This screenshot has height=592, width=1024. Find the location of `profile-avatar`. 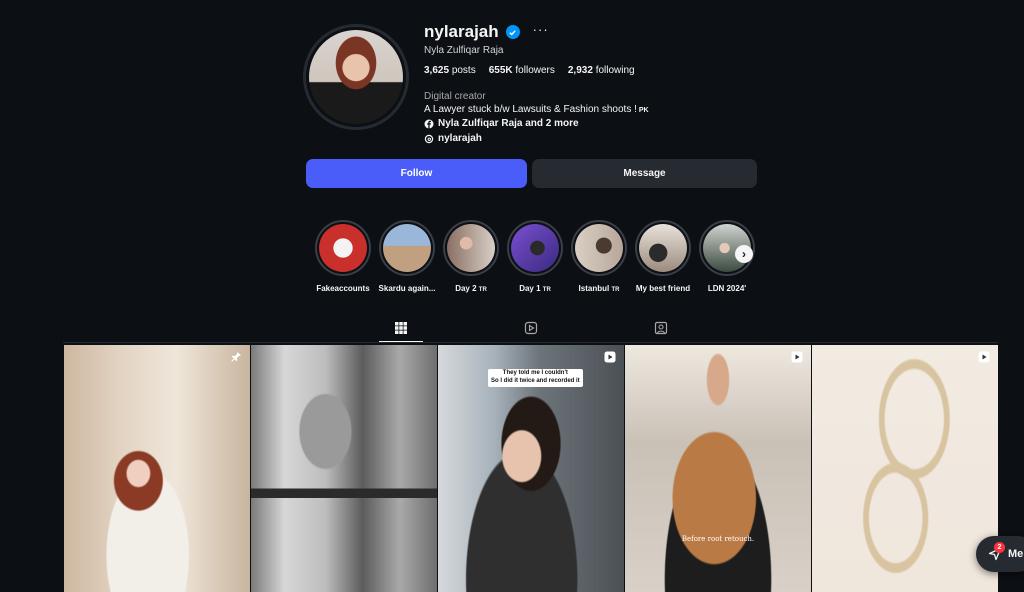

profile-avatar is located at coordinates (356, 77).